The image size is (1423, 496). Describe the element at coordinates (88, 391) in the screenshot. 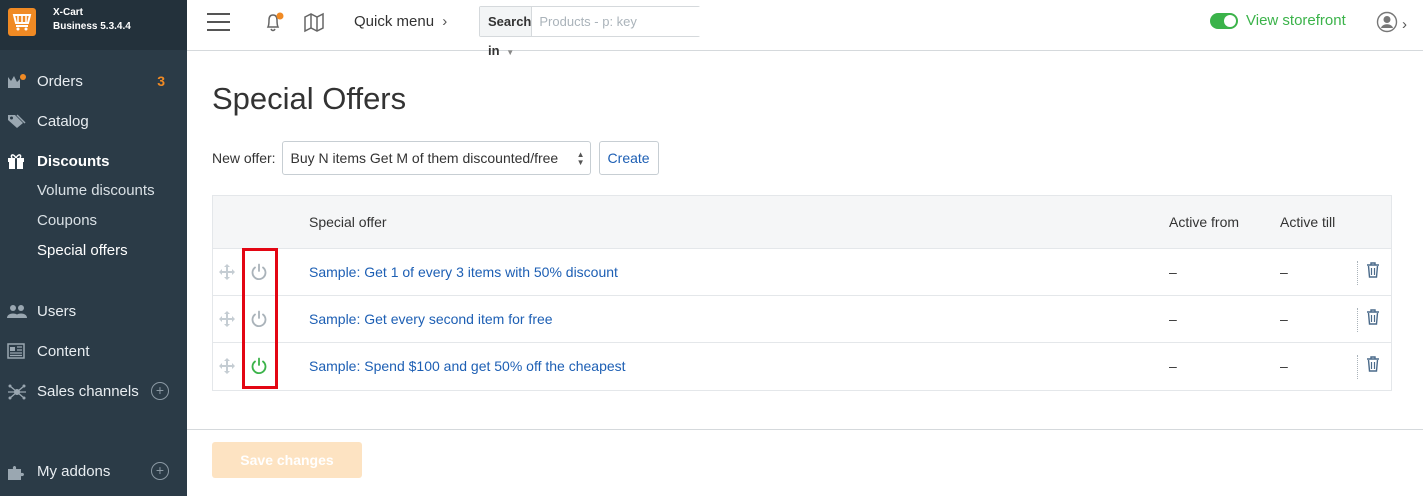

I see `sidebar-item-label: Sales channels` at that location.